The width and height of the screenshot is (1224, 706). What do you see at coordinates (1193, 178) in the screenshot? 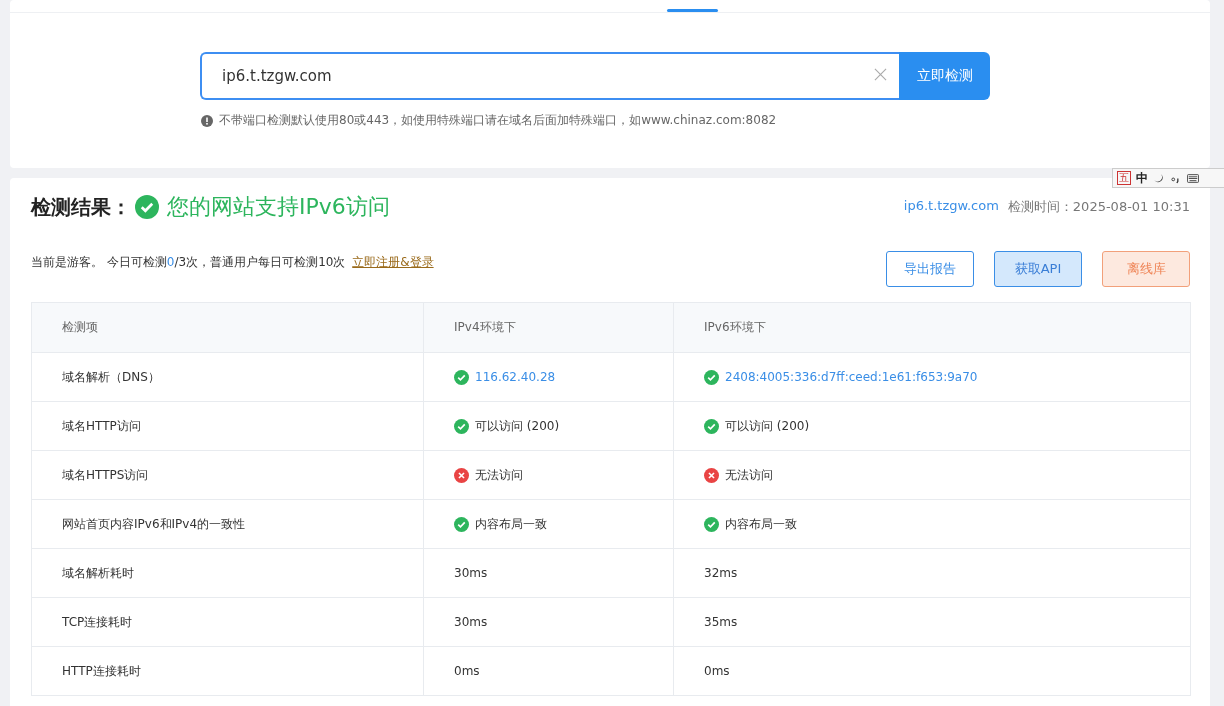
I see `keyboard-icon` at bounding box center [1193, 178].